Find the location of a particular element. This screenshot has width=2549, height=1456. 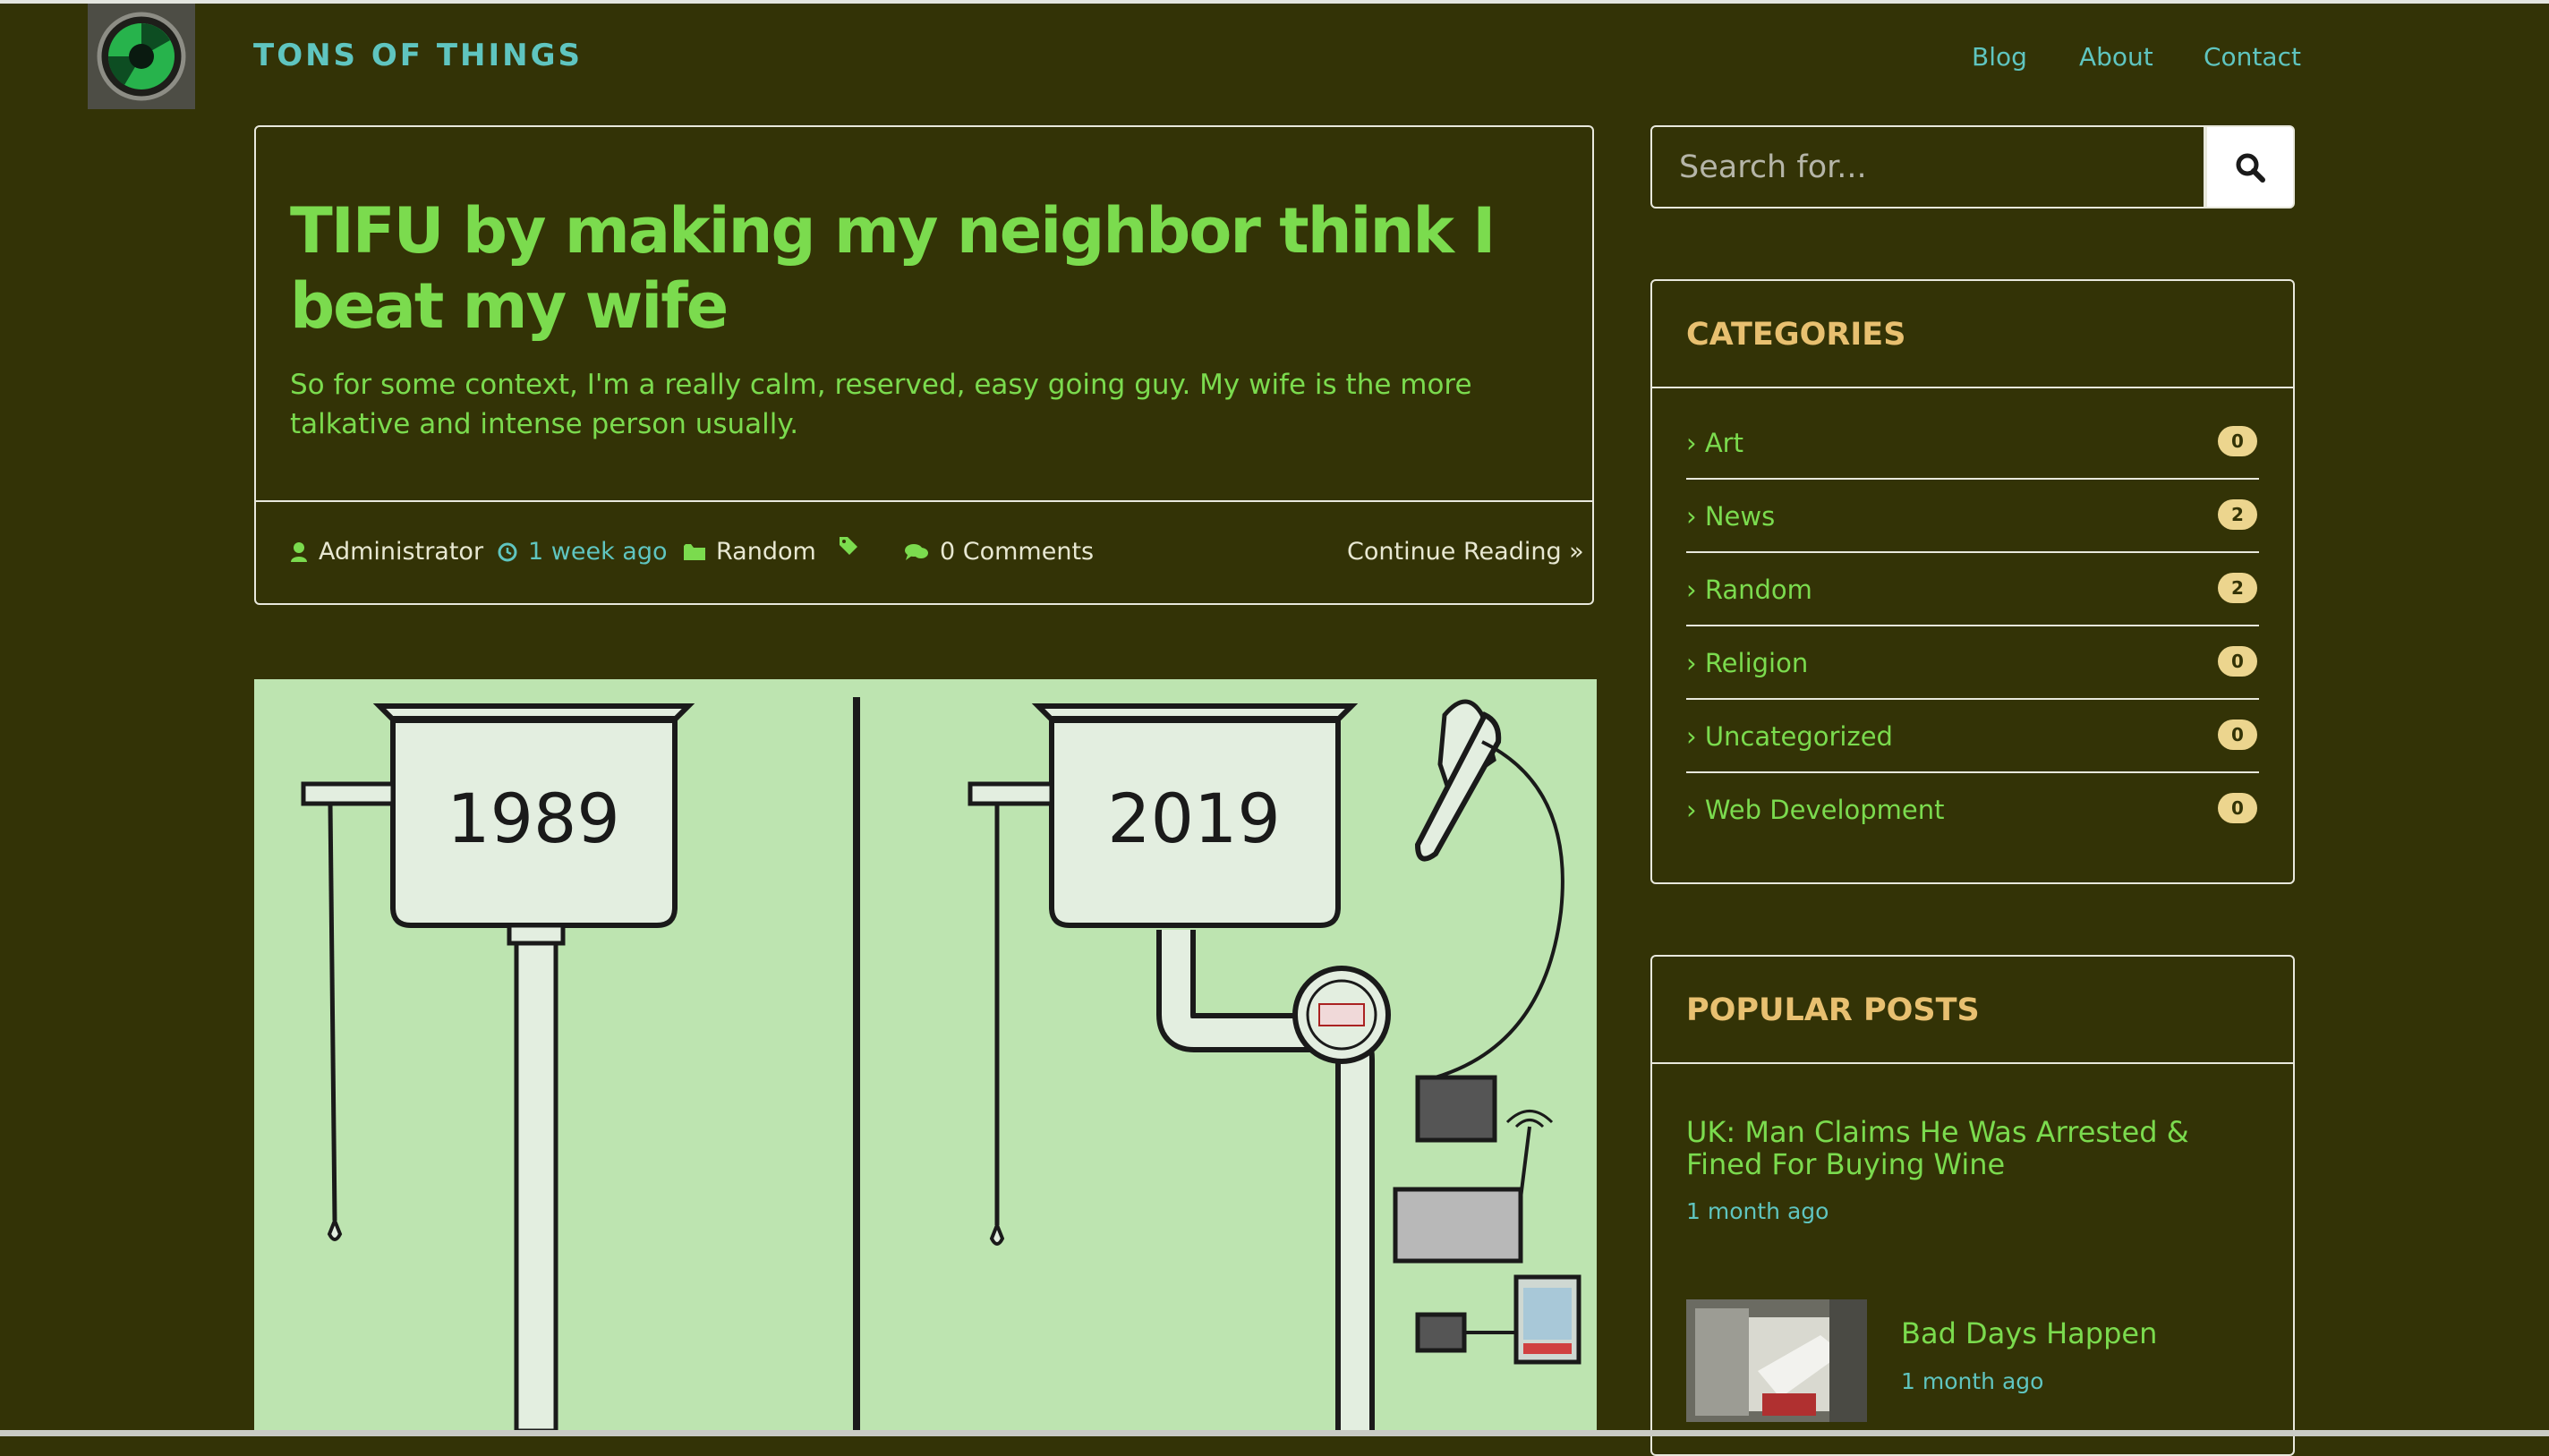

category-item-random: › Random 2 is located at coordinates (1972, 589).